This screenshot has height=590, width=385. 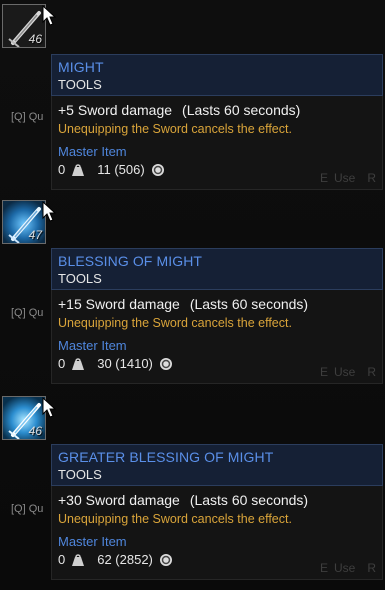 I want to click on tooltip-header: BLESSING OF MIGHT TOOLS, so click(x=217, y=269).